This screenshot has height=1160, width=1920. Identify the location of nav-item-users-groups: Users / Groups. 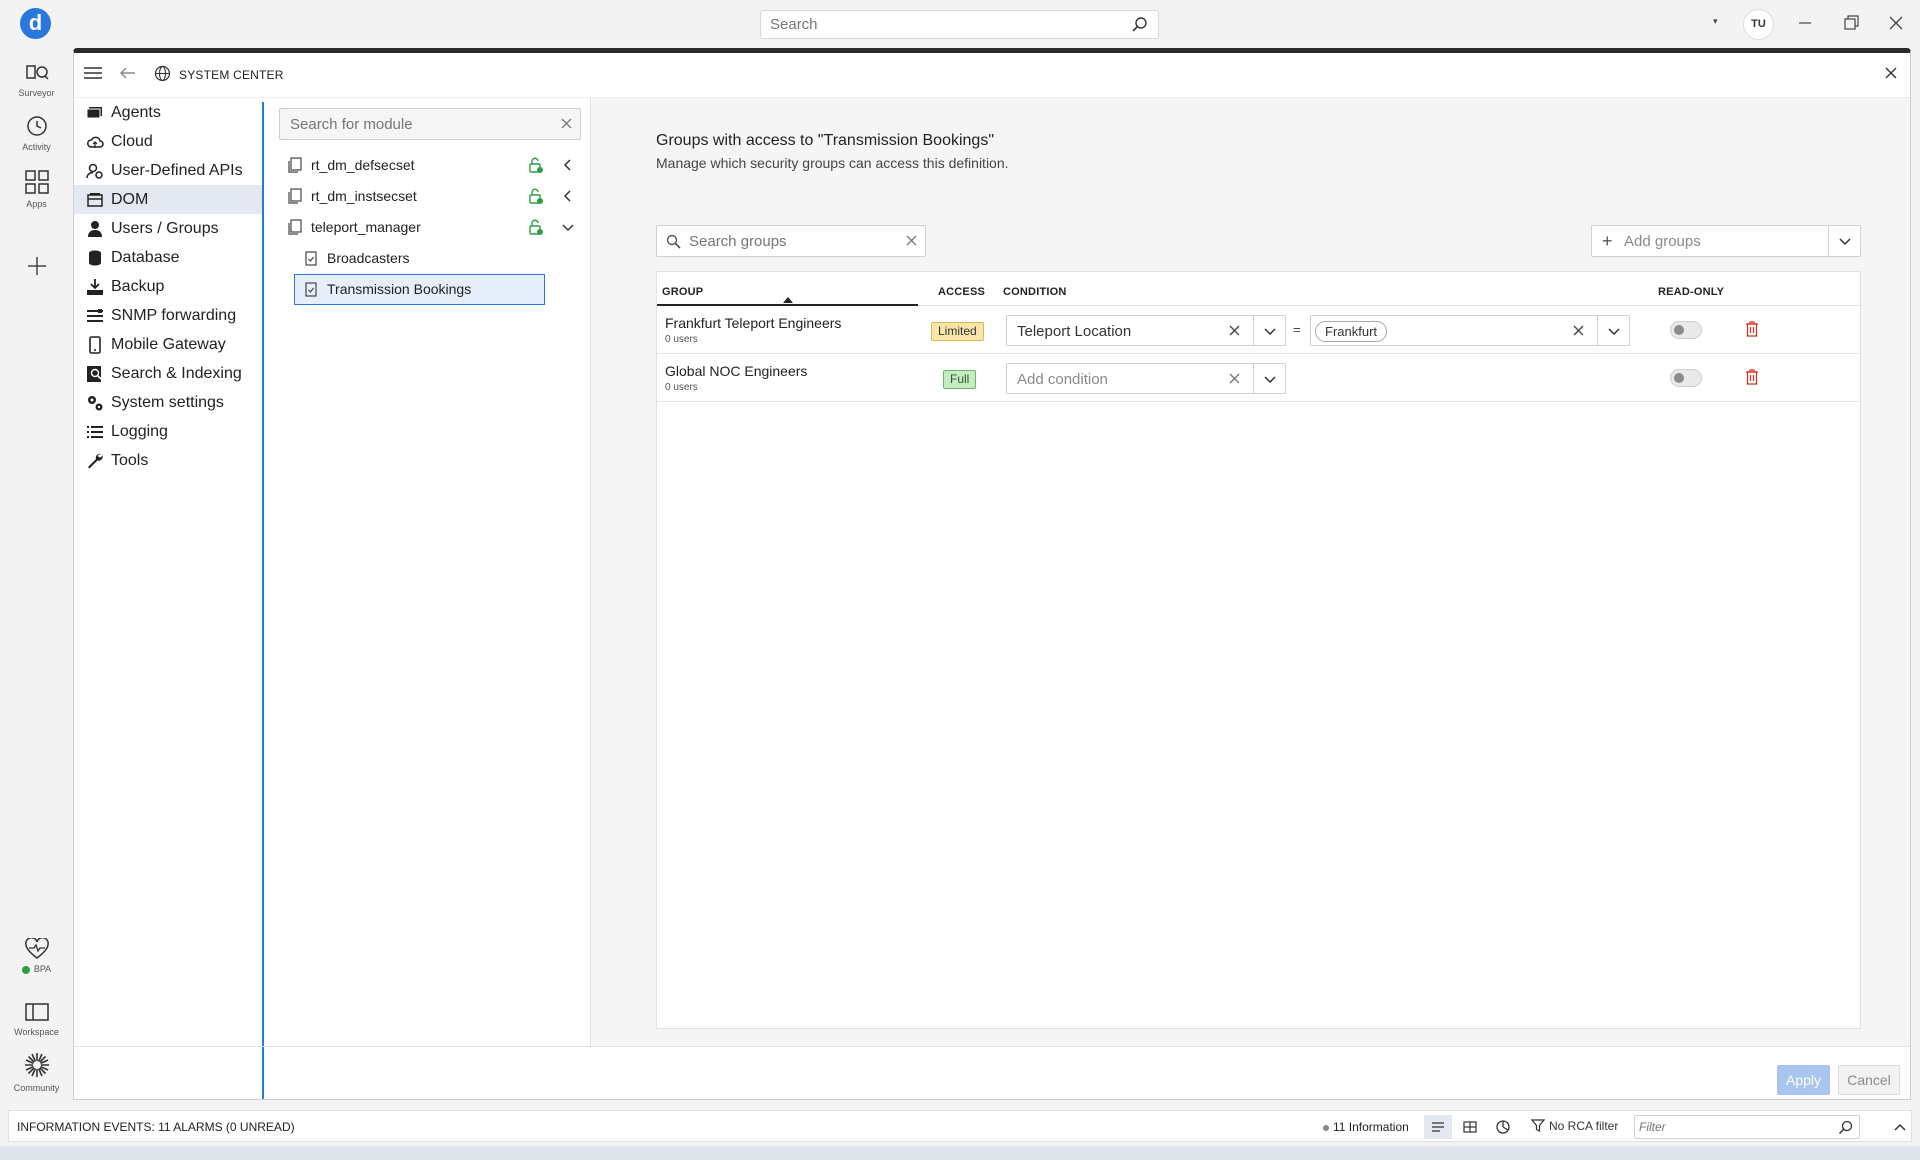
(169, 228).